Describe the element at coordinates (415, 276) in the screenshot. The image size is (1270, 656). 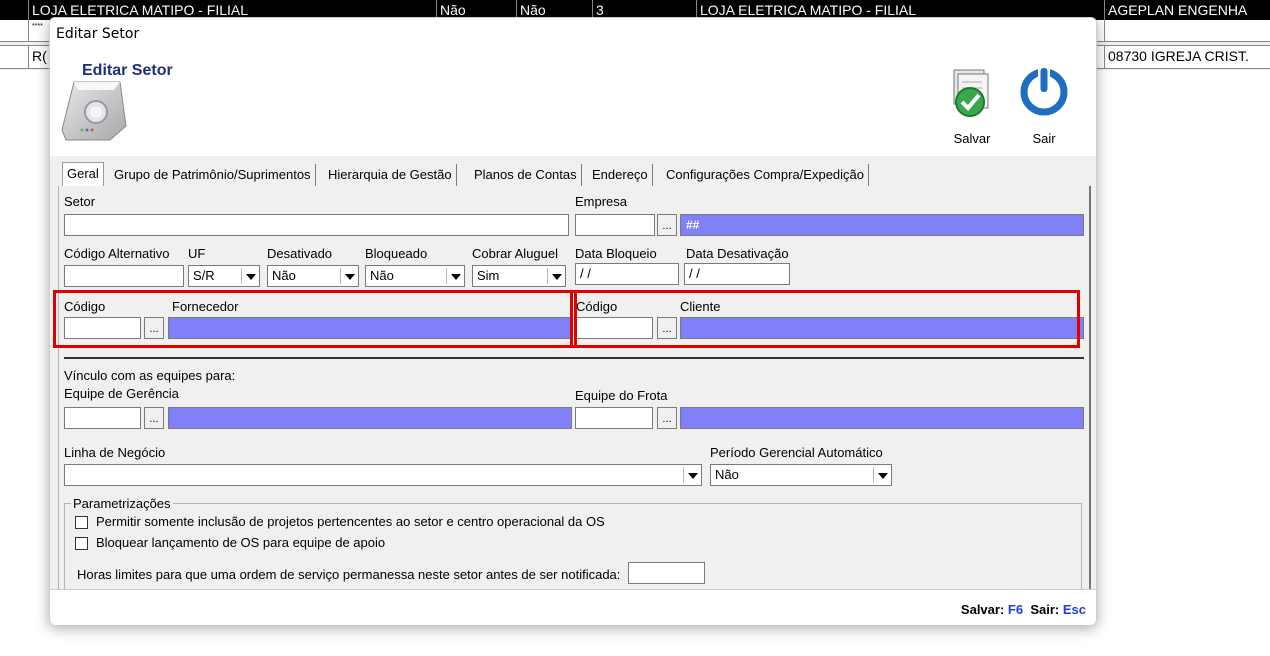
I see `bloqueado-select: Não` at that location.